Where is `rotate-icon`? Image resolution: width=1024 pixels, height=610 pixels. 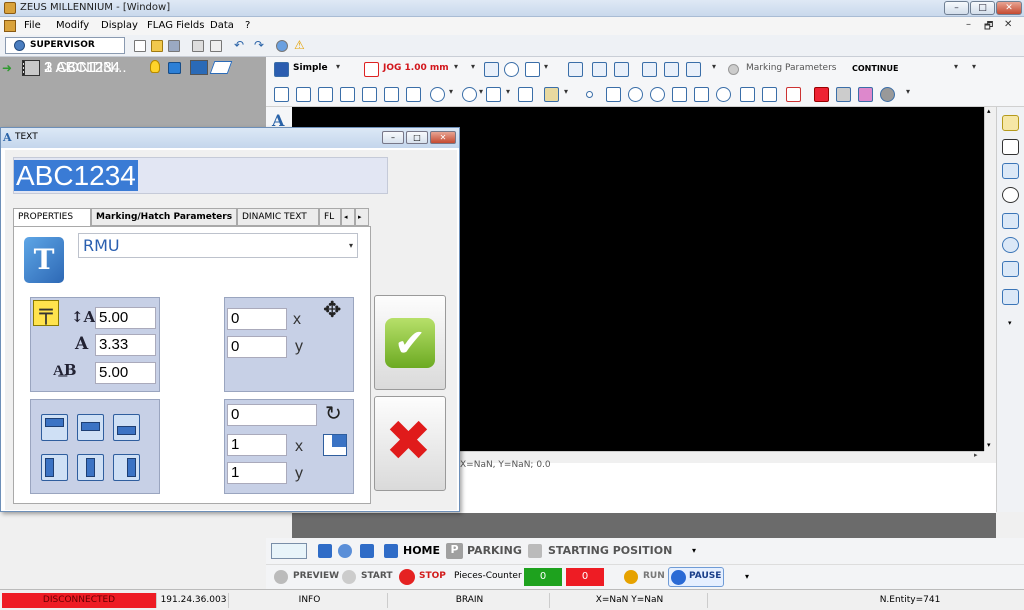 rotate-icon is located at coordinates (1010, 195).